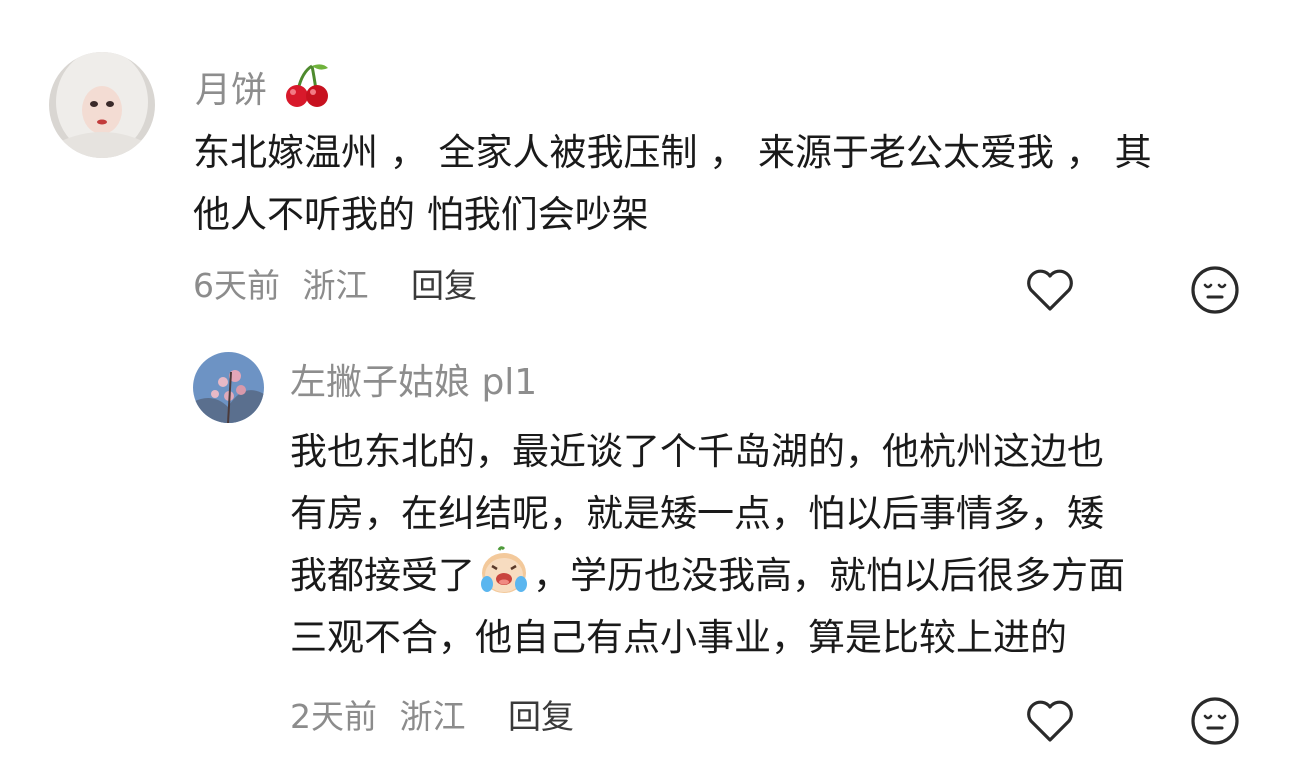  What do you see at coordinates (678, 637) in the screenshot?
I see `reply-line: 三观不合，他自己有点小事业，算是比较上进的` at bounding box center [678, 637].